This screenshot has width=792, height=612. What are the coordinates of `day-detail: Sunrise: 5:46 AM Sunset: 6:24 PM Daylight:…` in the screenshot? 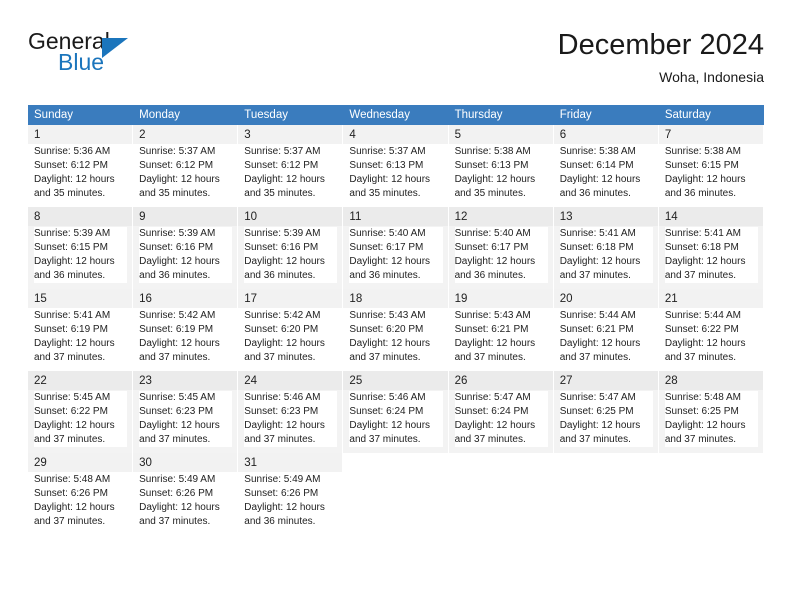 It's located at (396, 419).